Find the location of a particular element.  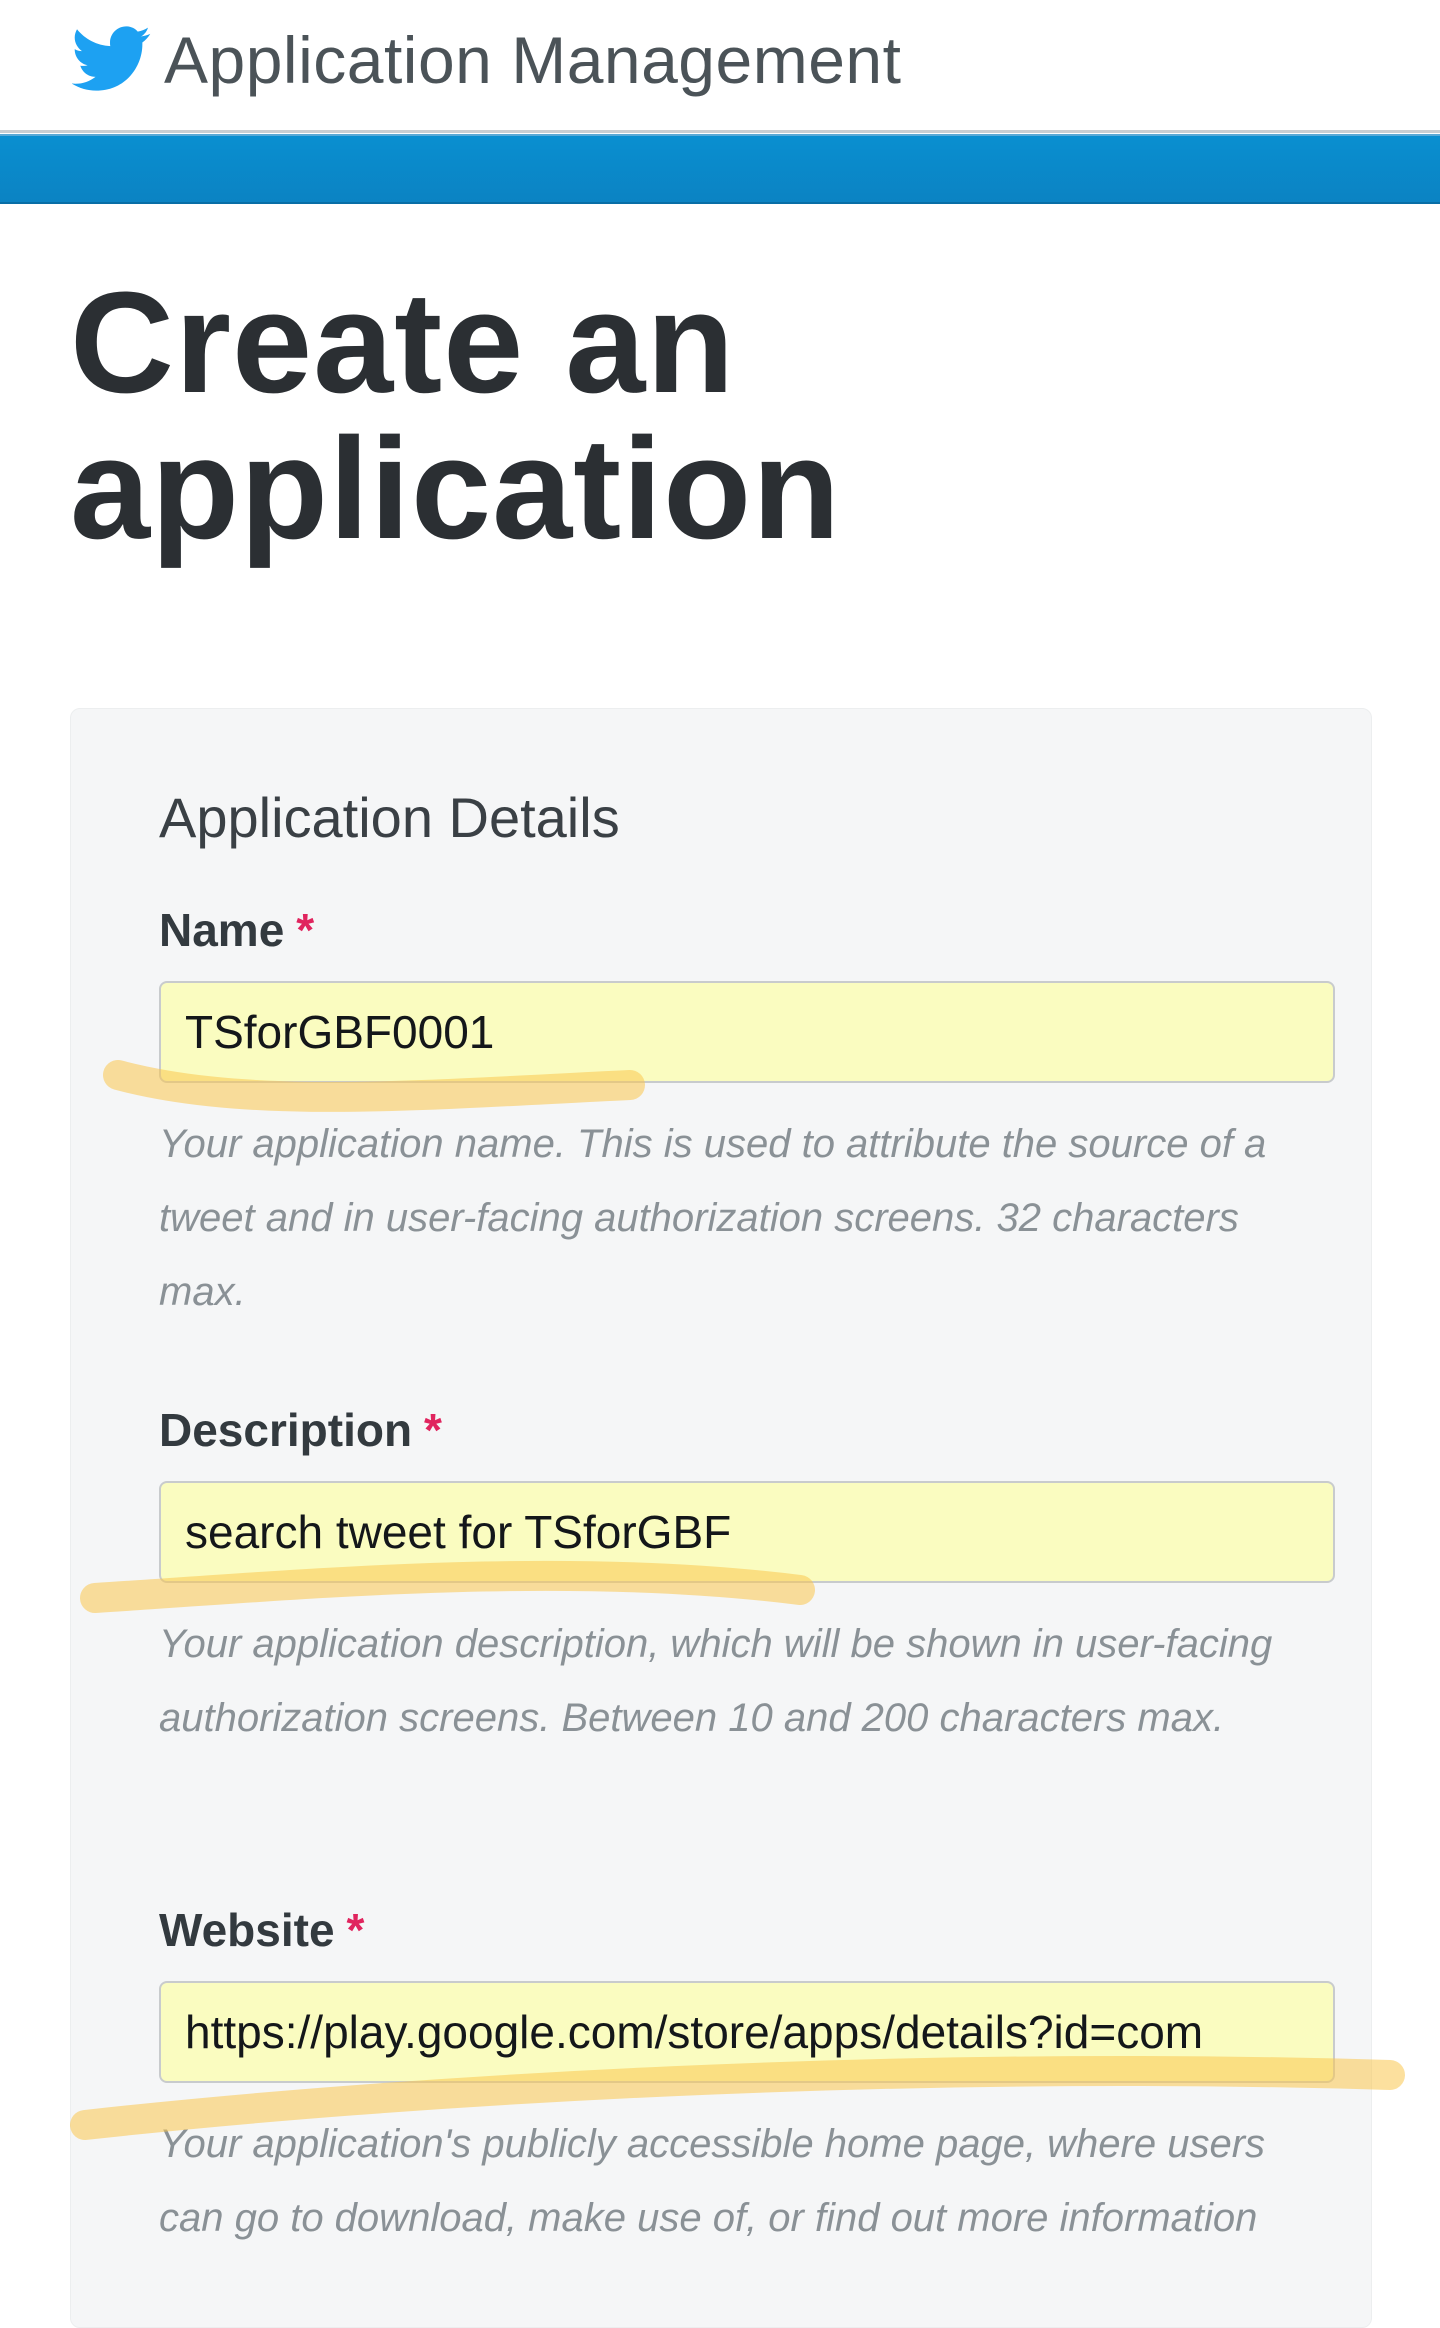

name-input is located at coordinates (747, 1032).